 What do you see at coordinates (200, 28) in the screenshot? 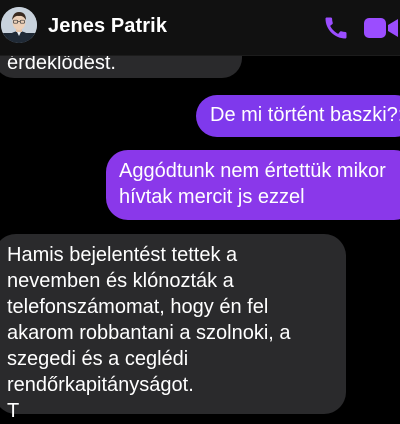
I see `chat-header: Jenes Patrik` at bounding box center [200, 28].